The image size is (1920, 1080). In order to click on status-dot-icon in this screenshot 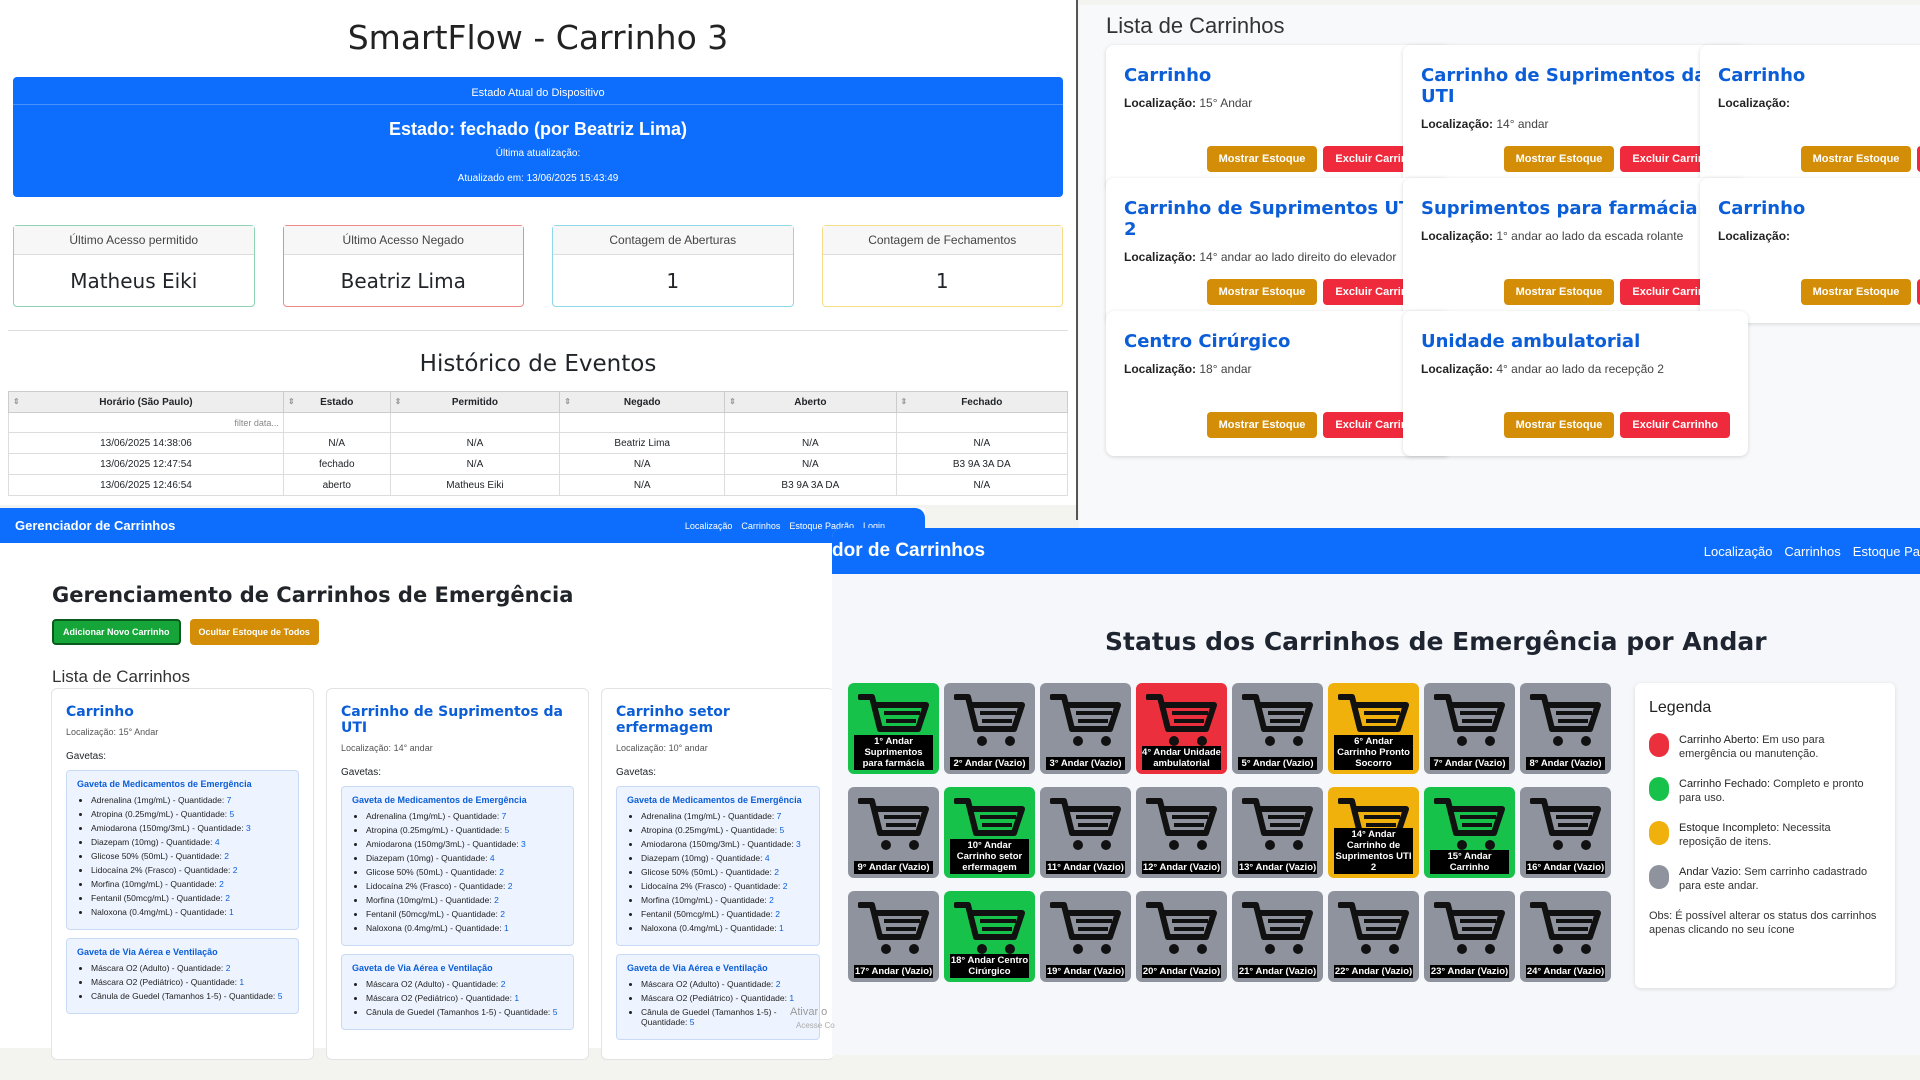, I will do `click(1659, 789)`.